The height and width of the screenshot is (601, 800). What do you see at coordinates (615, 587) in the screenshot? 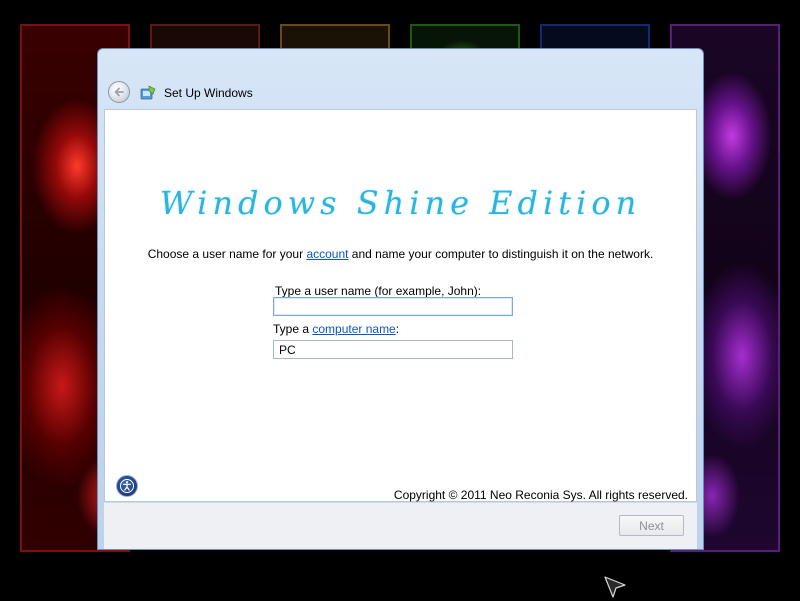
I see `mouse-pointer-icon` at bounding box center [615, 587].